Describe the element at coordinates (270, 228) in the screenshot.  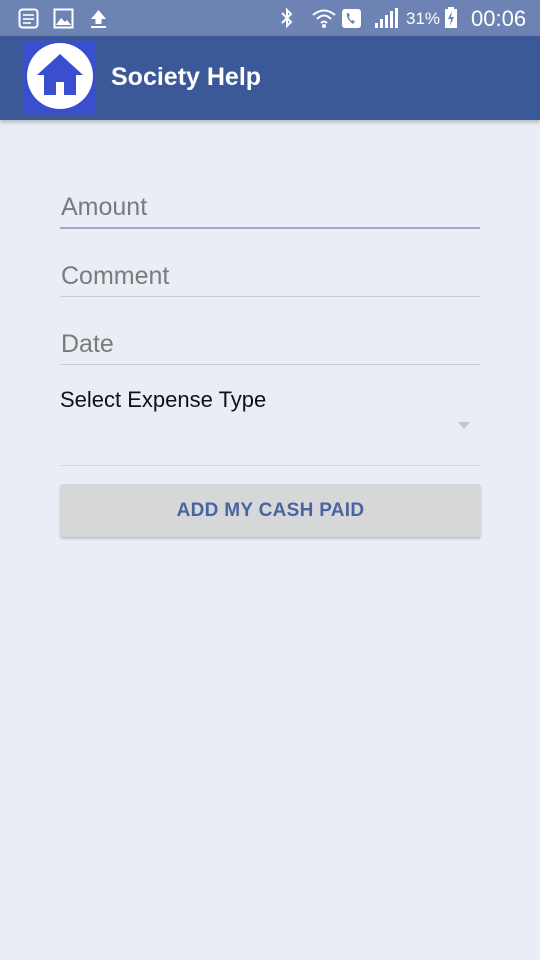
I see `amount-underline` at that location.